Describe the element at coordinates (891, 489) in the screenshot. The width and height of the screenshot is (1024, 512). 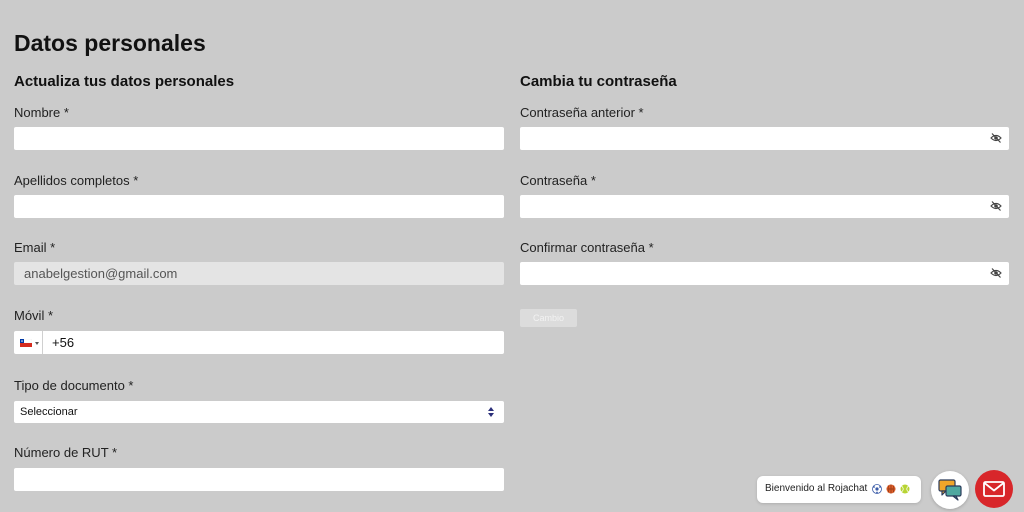
I see `basketball-icon` at that location.